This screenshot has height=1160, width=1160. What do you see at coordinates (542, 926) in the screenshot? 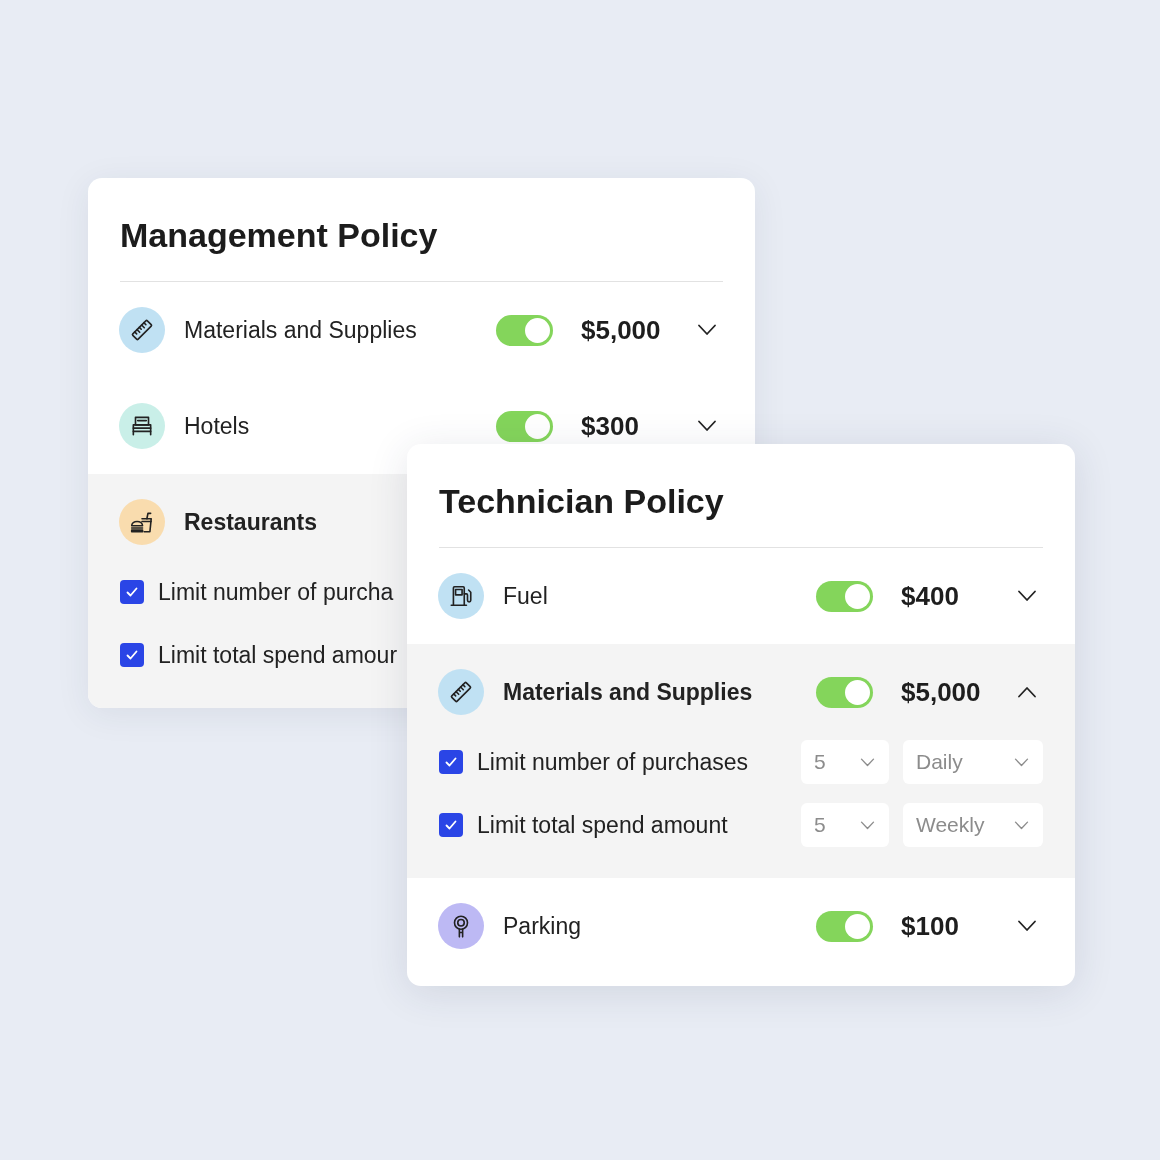
I see `category-label: Parking` at bounding box center [542, 926].